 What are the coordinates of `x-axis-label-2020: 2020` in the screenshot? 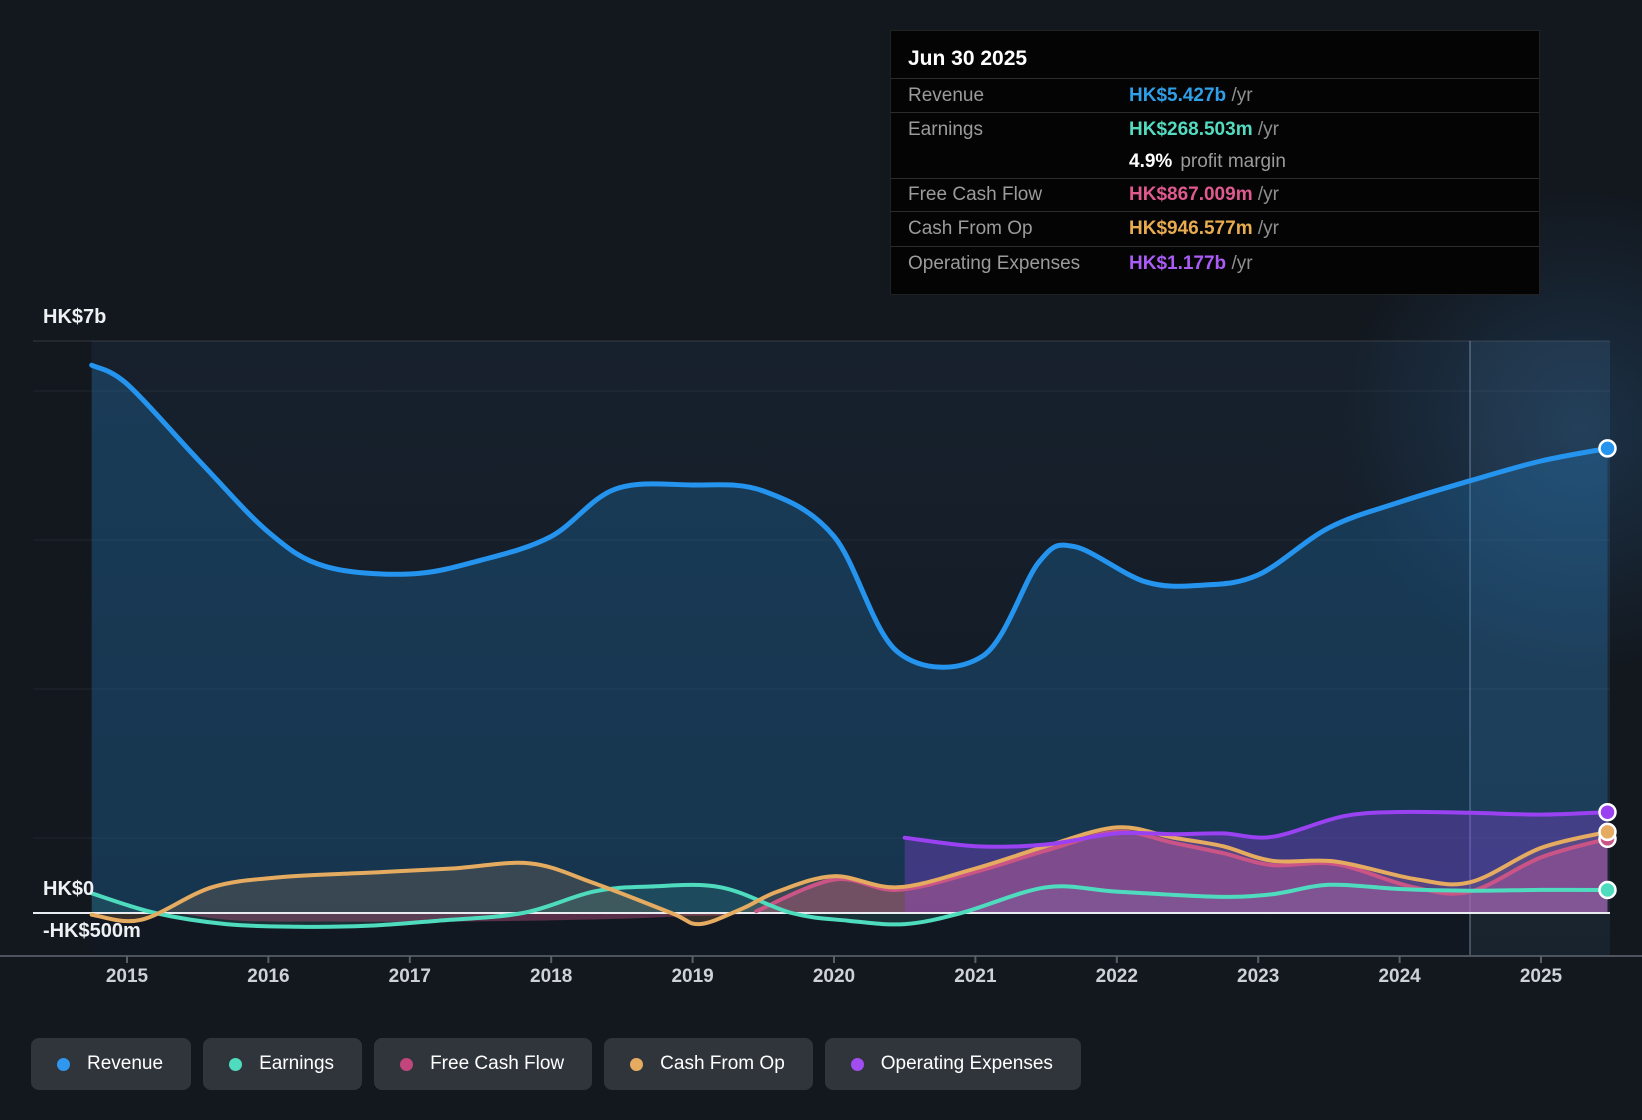 It's located at (834, 976).